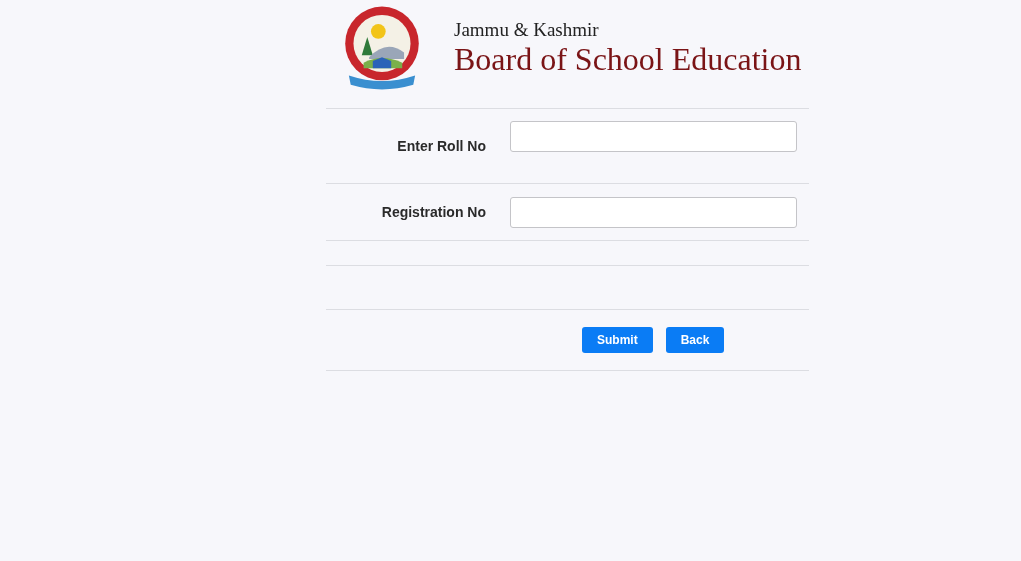  Describe the element at coordinates (617, 340) in the screenshot. I see `submit-button: Submit` at that location.